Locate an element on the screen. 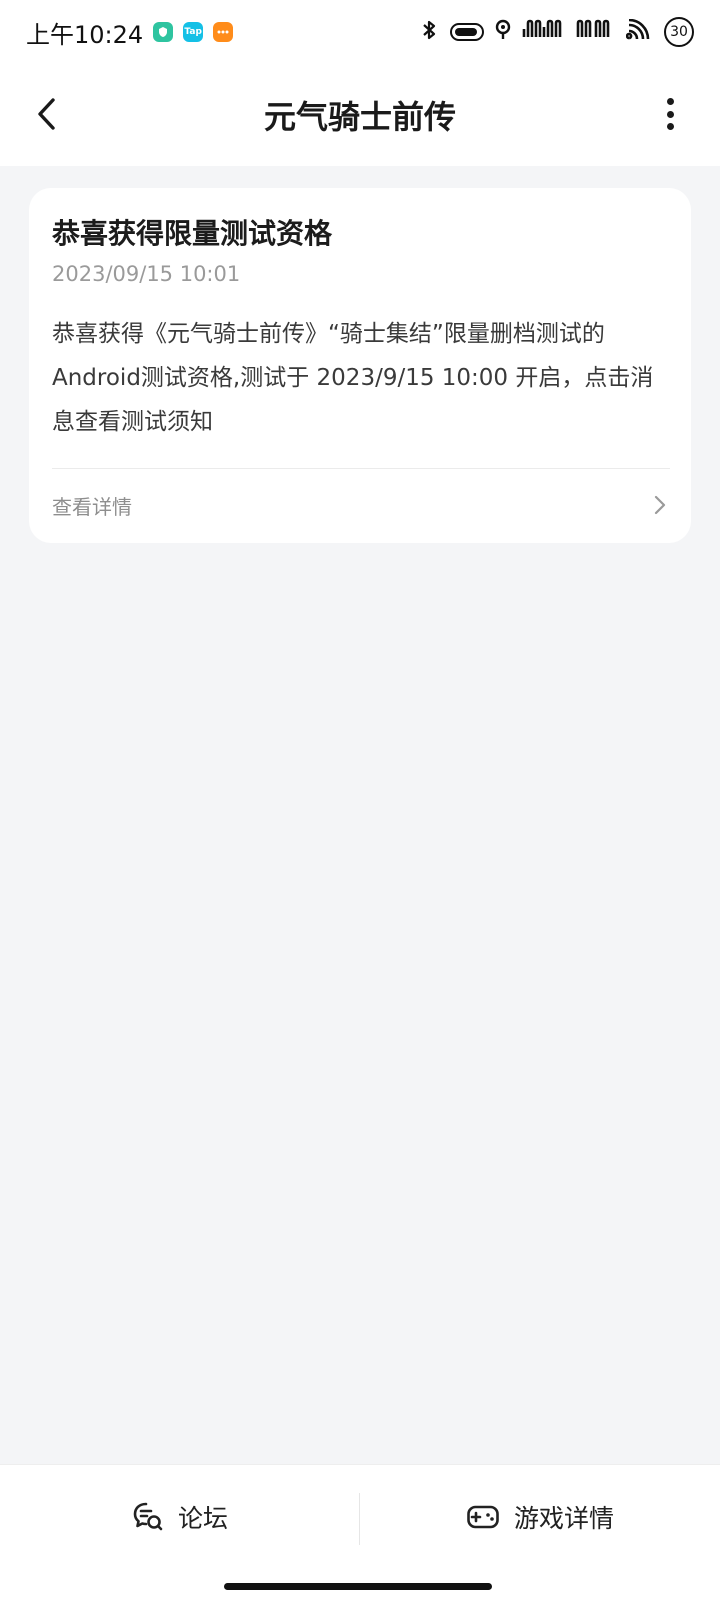  shield-notification-icon is located at coordinates (163, 32).